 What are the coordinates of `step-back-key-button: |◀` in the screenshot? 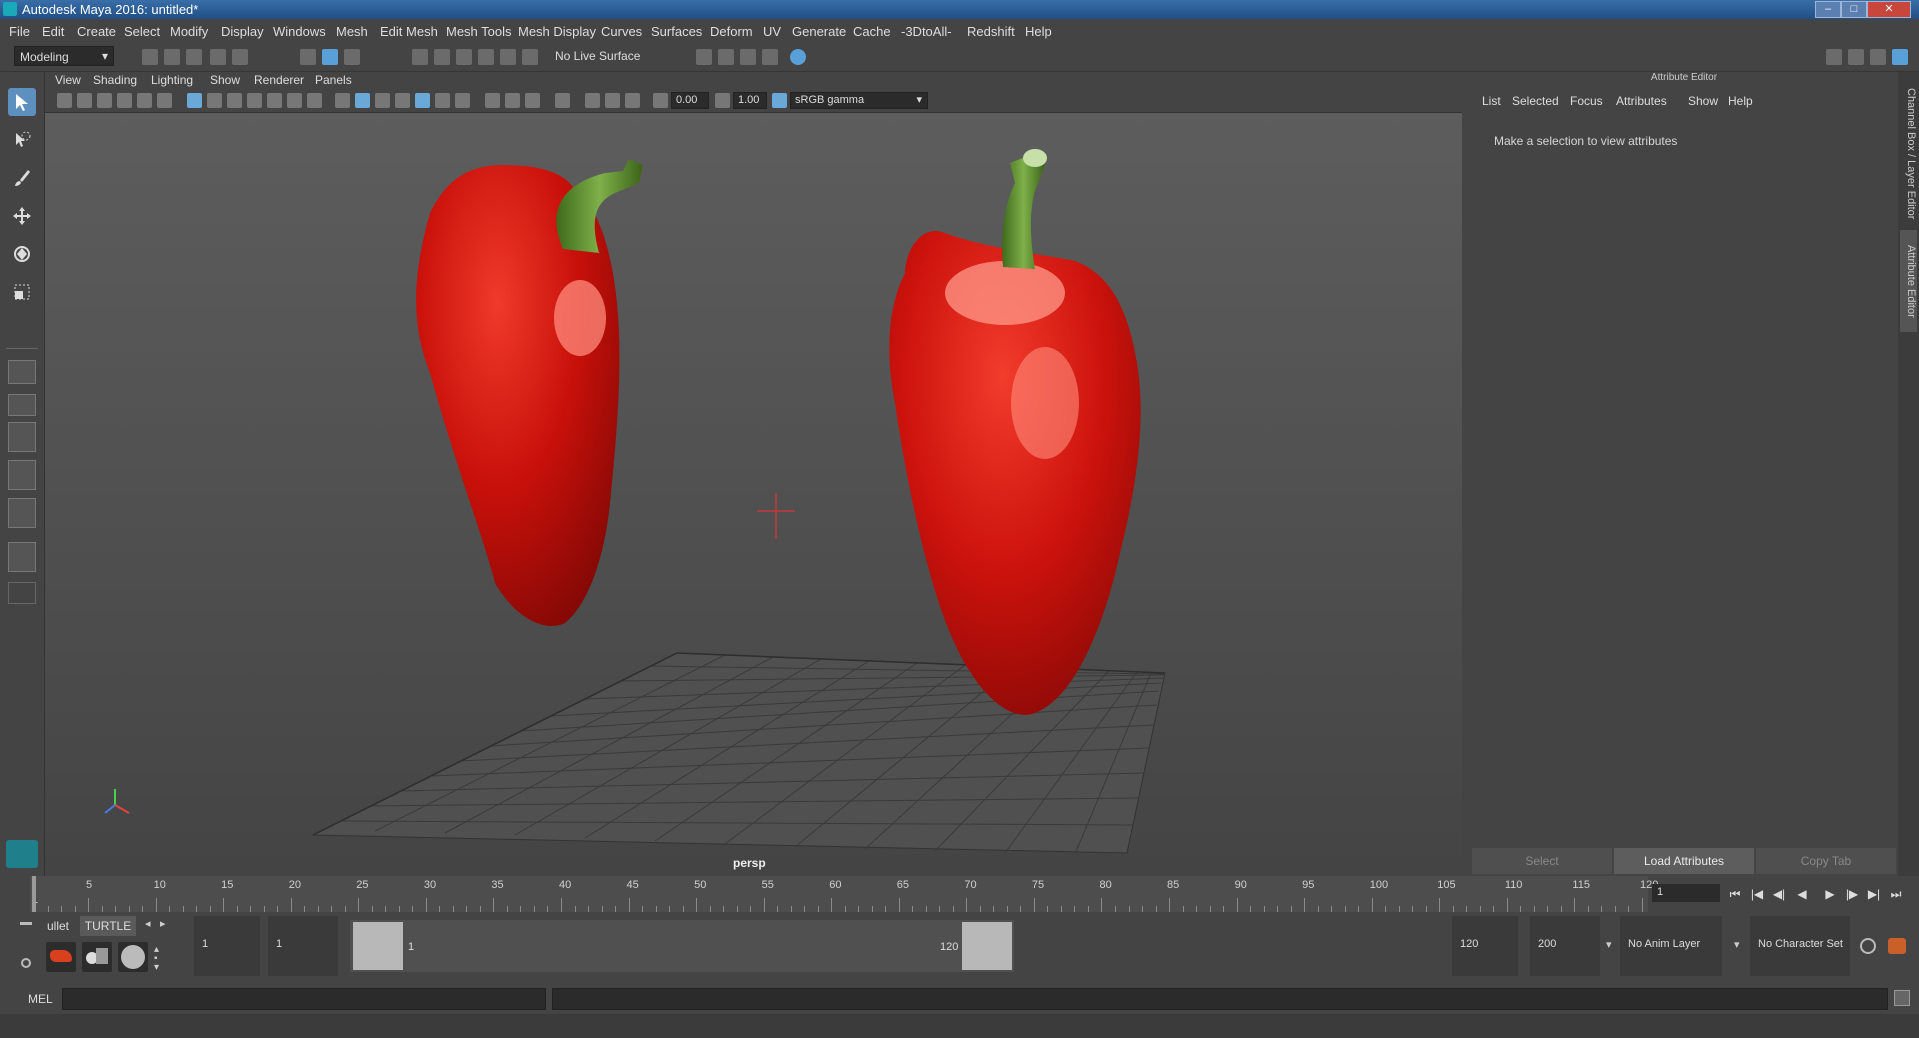 It's located at (1757, 894).